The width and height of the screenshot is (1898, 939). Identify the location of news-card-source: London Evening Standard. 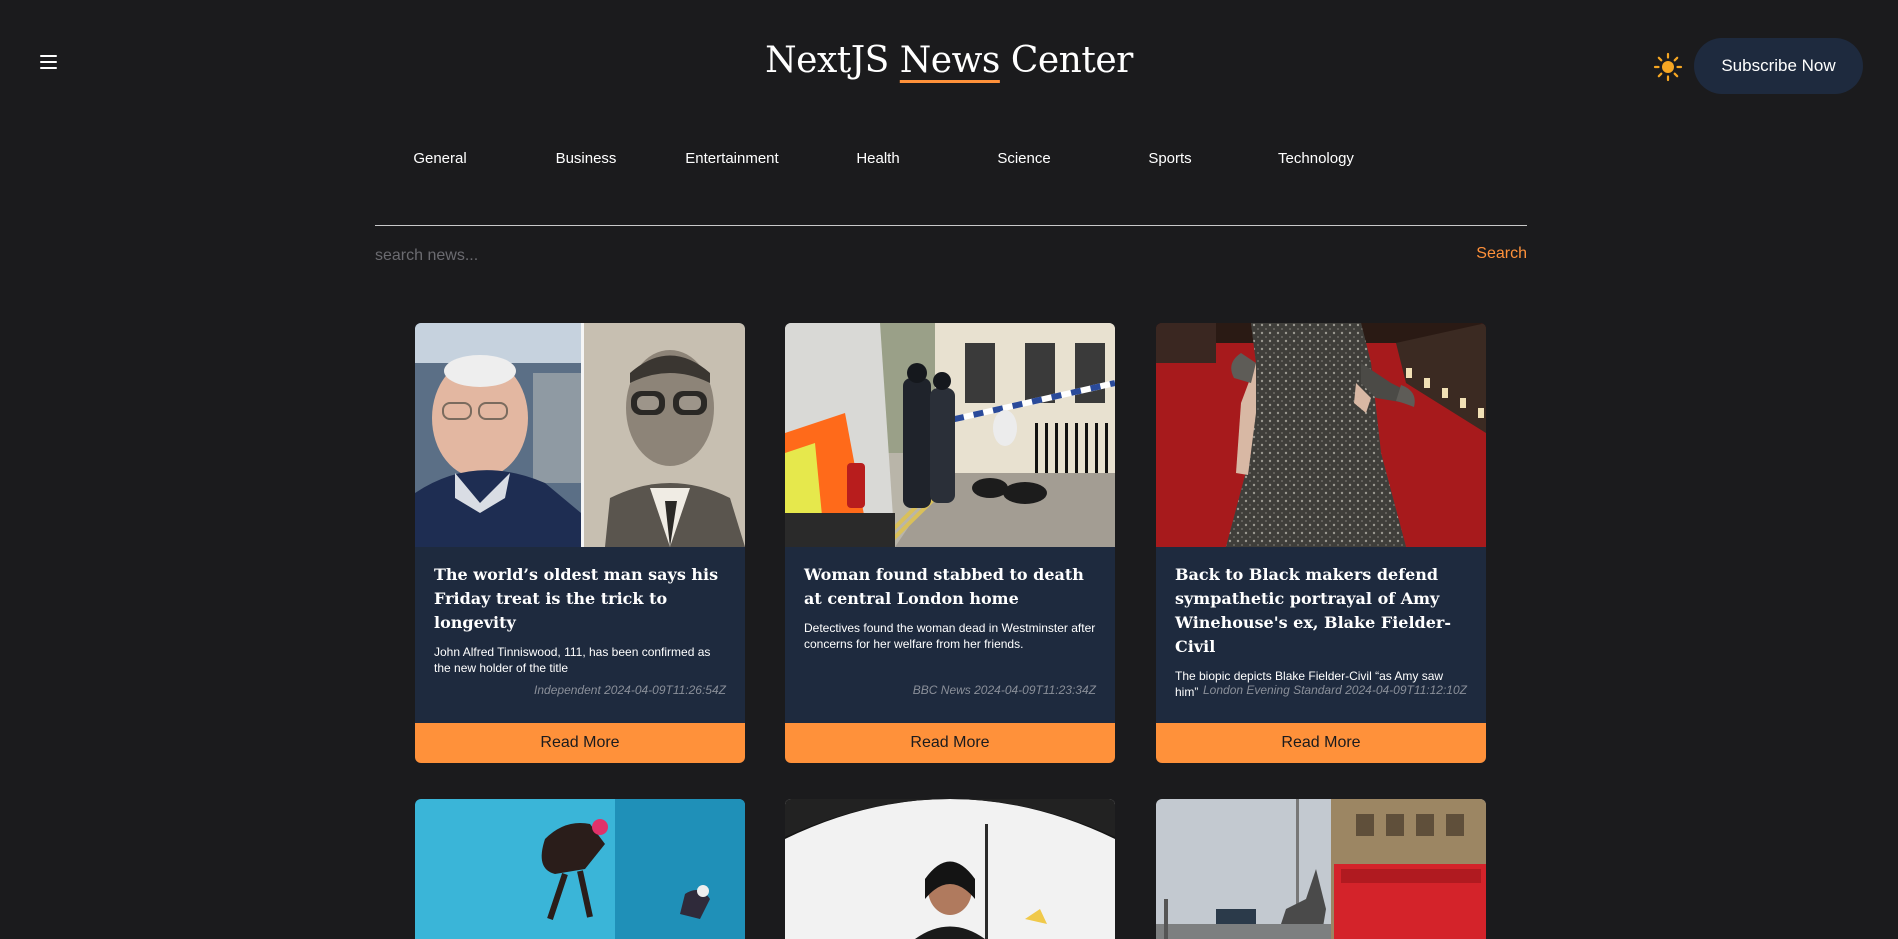
(1272, 690).